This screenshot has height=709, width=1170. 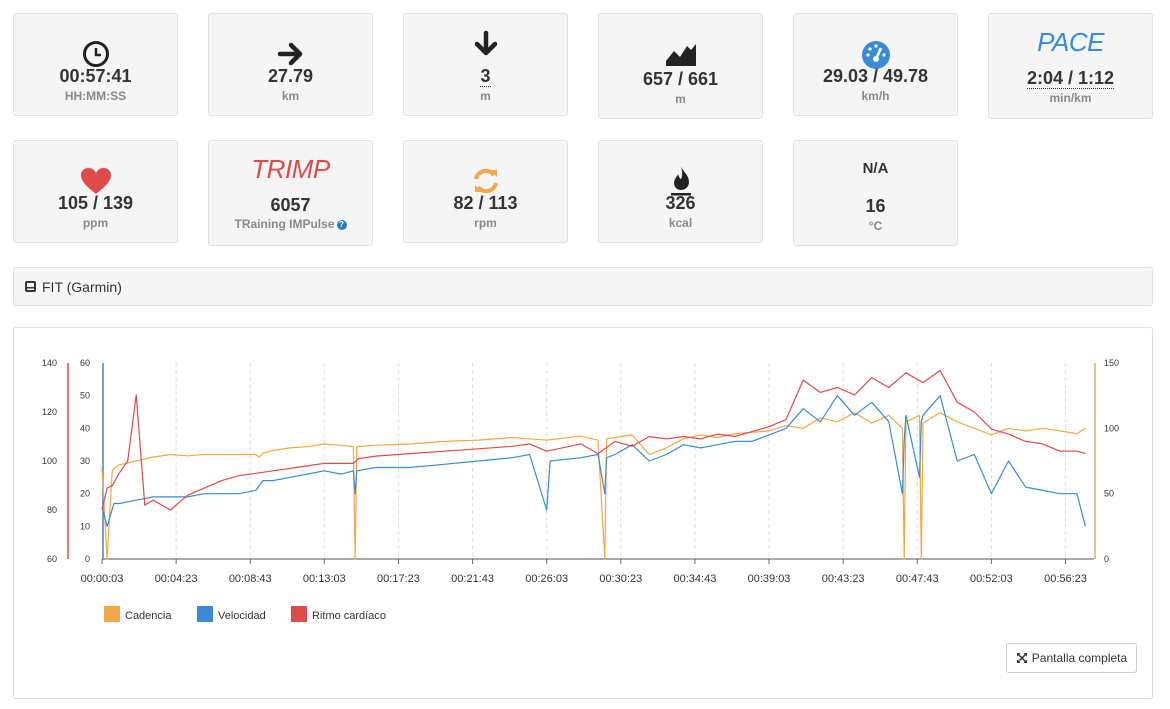 I want to click on source-header: FIT (Garmin), so click(x=583, y=286).